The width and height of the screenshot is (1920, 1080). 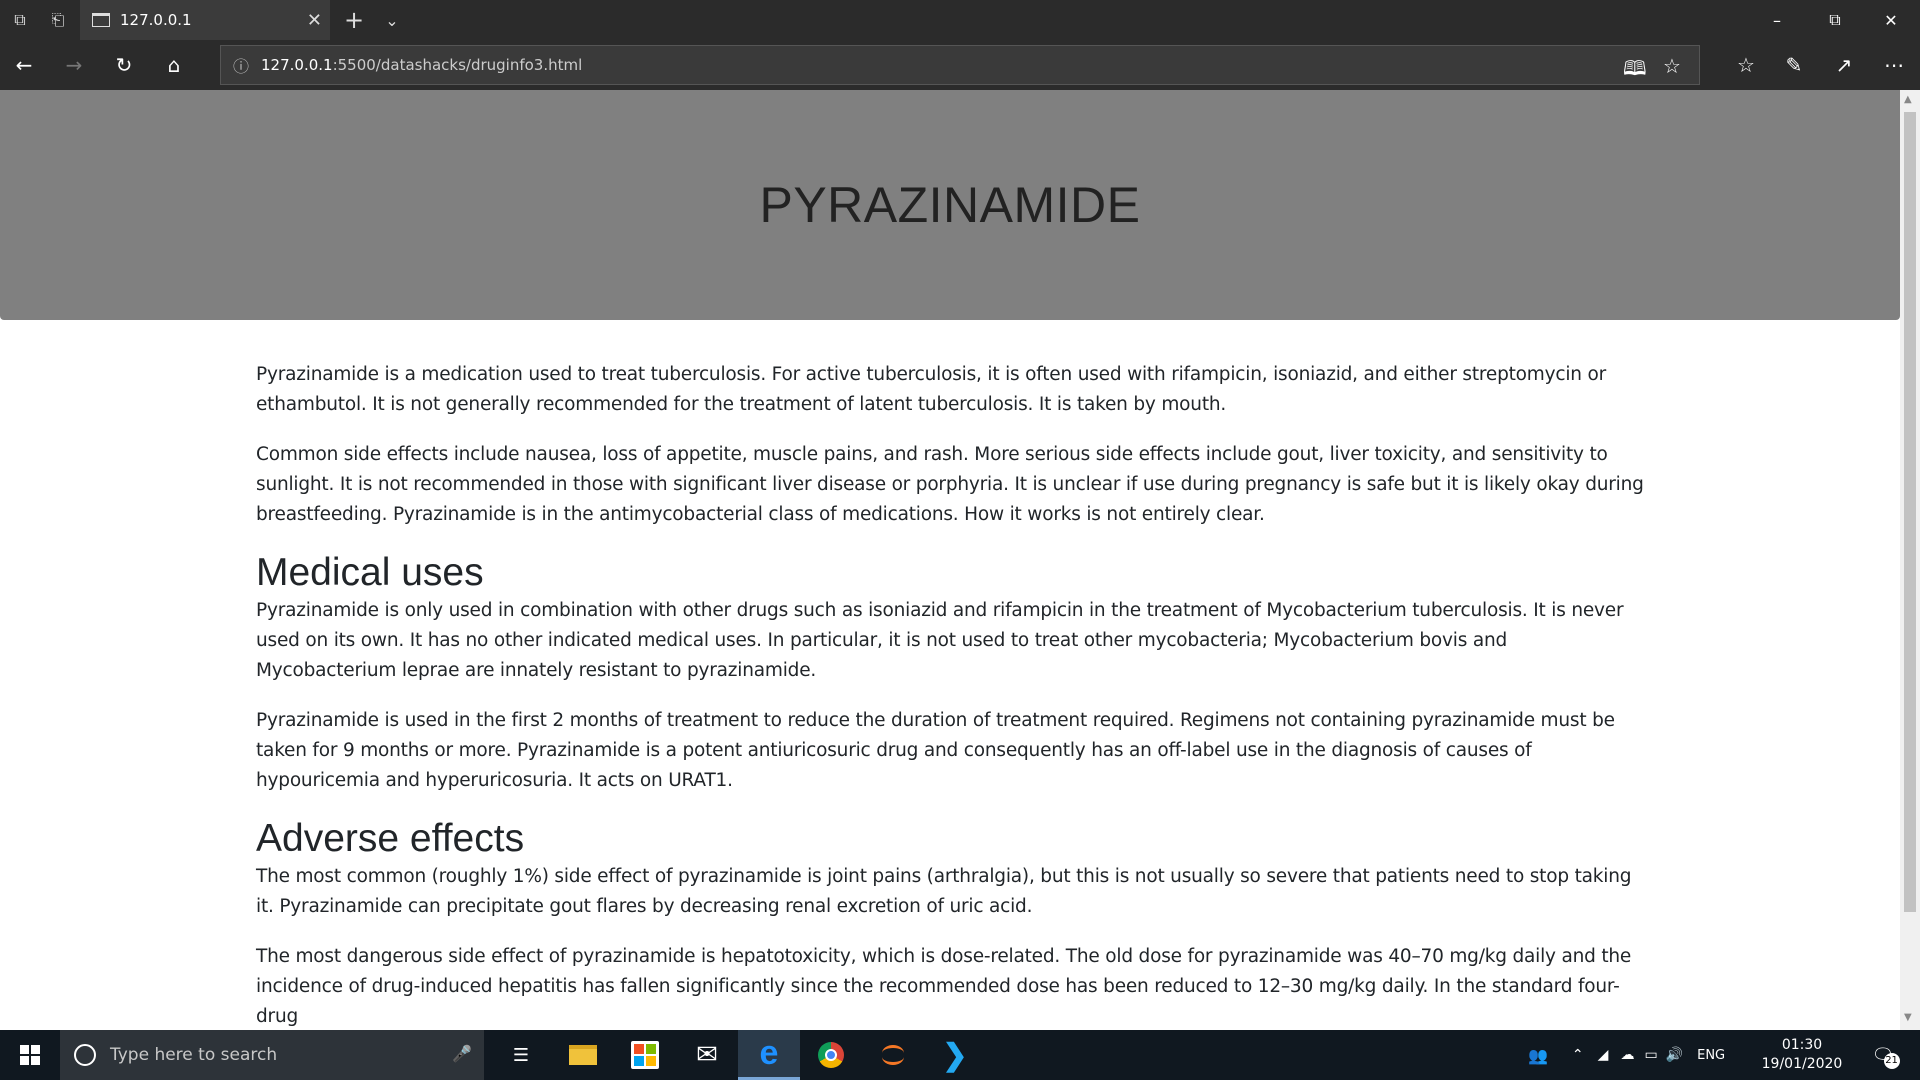 I want to click on page-title: PYRAZINAMIDE, so click(x=950, y=205).